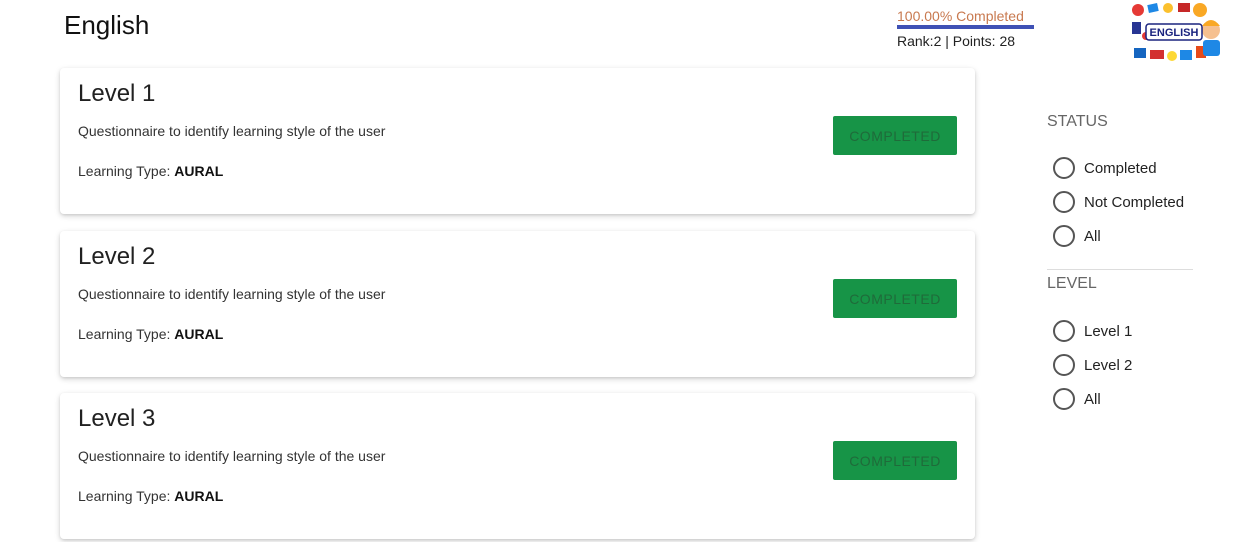  What do you see at coordinates (117, 256) in the screenshot?
I see `level-title: Level 2` at bounding box center [117, 256].